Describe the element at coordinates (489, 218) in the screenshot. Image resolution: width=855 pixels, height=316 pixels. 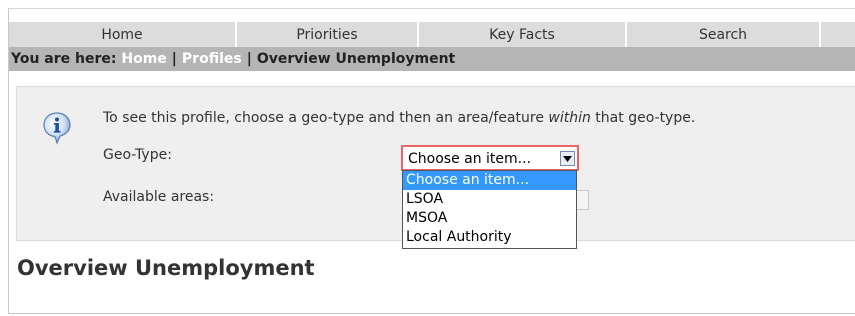
I see `dropdown-option-msoa: MSOA` at that location.